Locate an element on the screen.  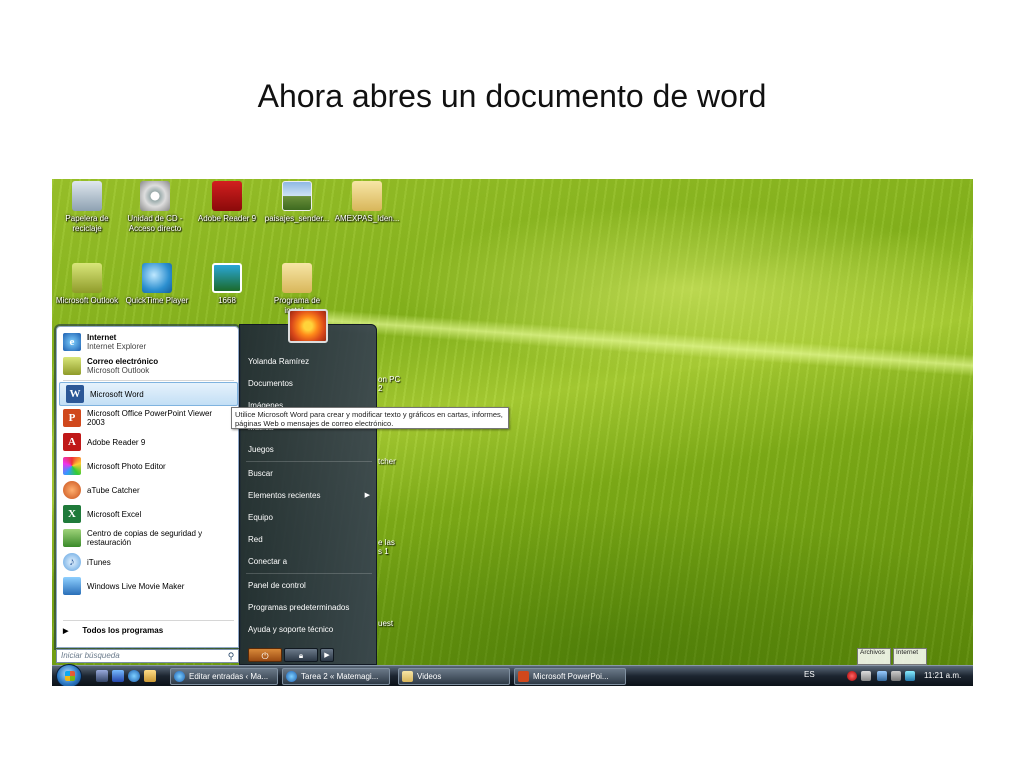
lock-icon: 🔒︎ is located at coordinates (301, 655).